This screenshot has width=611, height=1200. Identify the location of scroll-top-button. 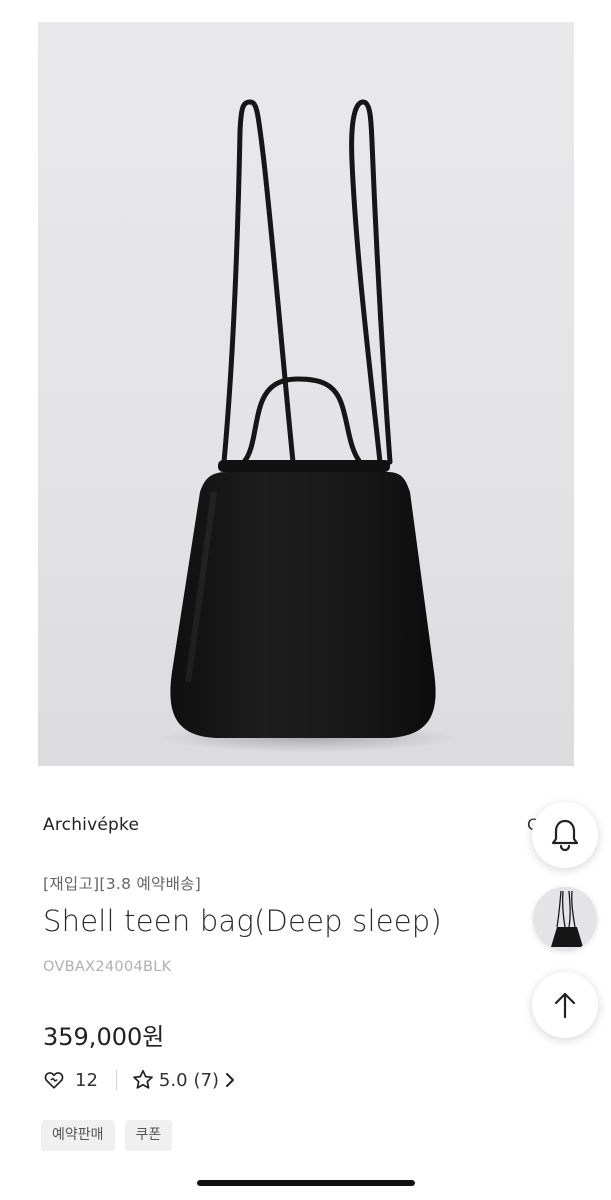
(565, 1005).